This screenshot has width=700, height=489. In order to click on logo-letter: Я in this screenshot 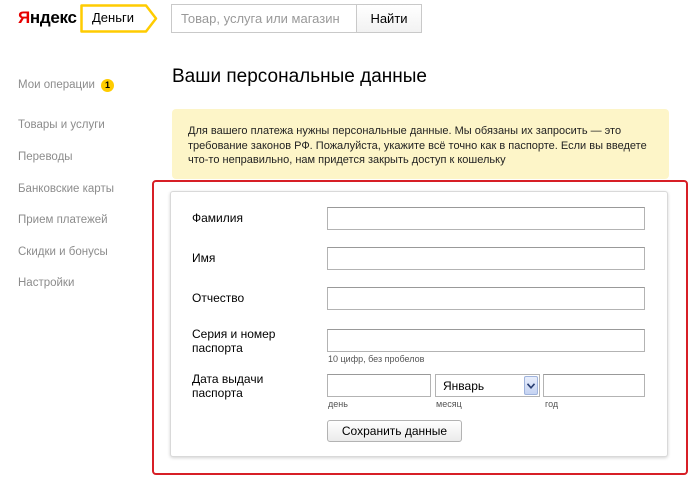, I will do `click(24, 17)`.